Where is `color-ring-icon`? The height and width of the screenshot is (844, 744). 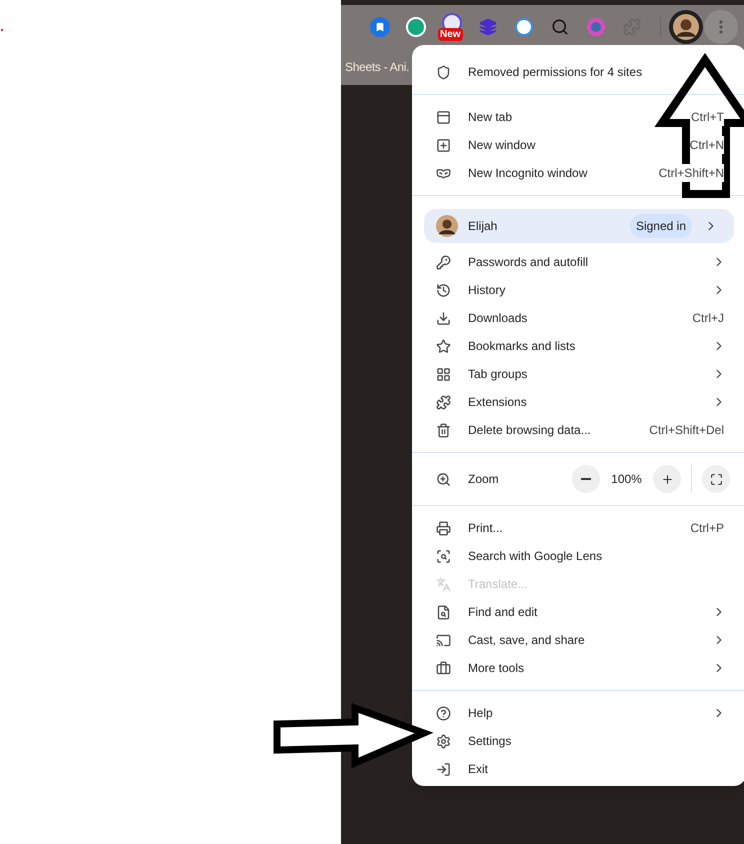
color-ring-icon is located at coordinates (596, 27).